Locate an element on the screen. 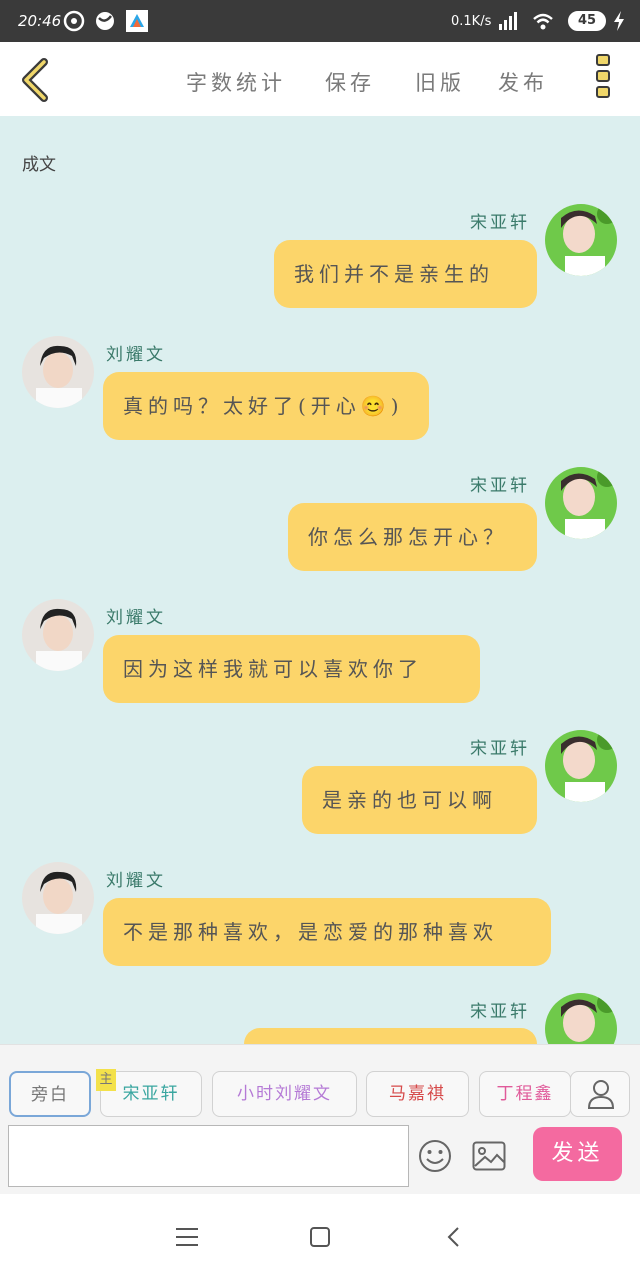 Image resolution: width=640 pixels, height=1280 pixels. save-button: 保存 is located at coordinates (350, 82).